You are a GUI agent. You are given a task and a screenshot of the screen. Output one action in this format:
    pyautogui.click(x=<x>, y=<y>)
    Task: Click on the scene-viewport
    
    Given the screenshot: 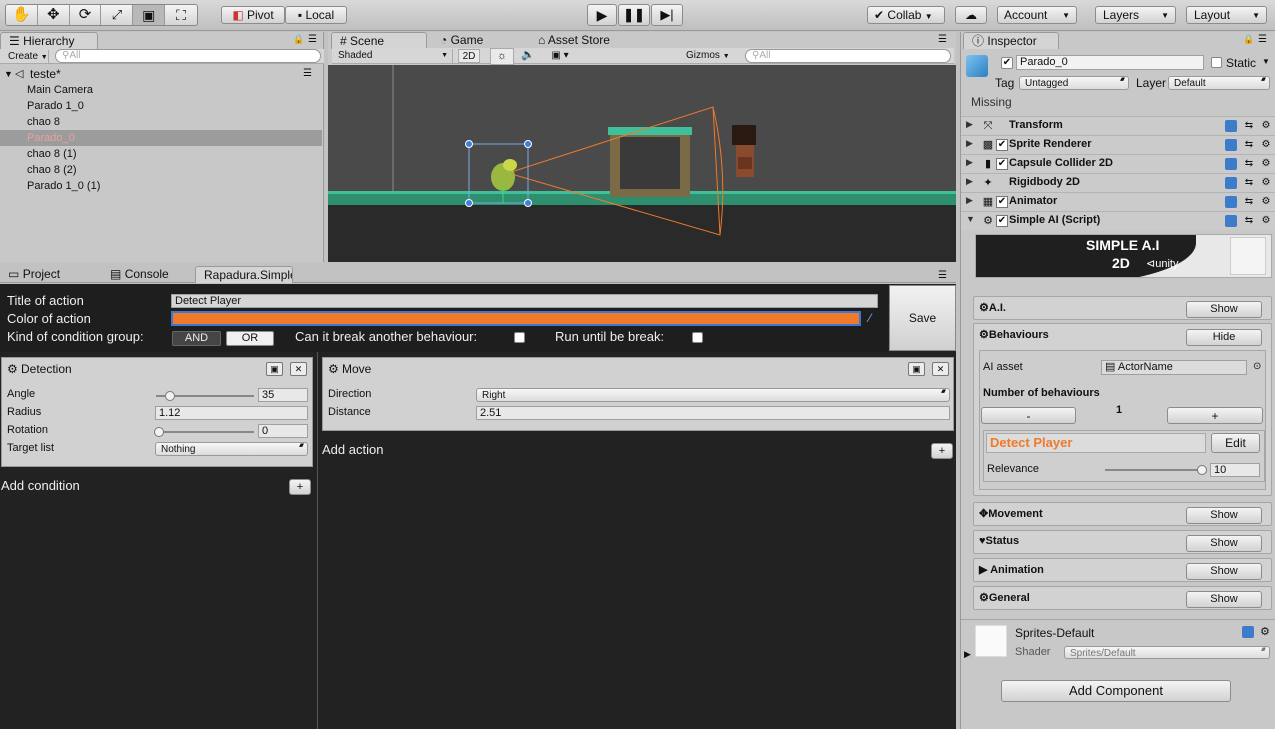 What is the action you would take?
    pyautogui.click(x=642, y=163)
    